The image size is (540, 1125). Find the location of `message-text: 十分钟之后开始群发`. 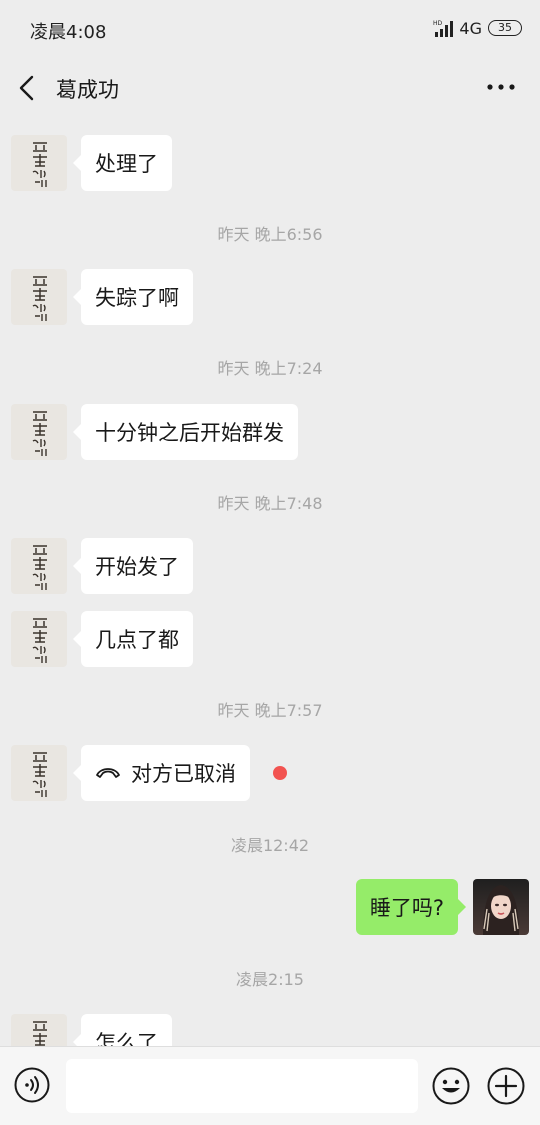

message-text: 十分钟之后开始群发 is located at coordinates (189, 433).